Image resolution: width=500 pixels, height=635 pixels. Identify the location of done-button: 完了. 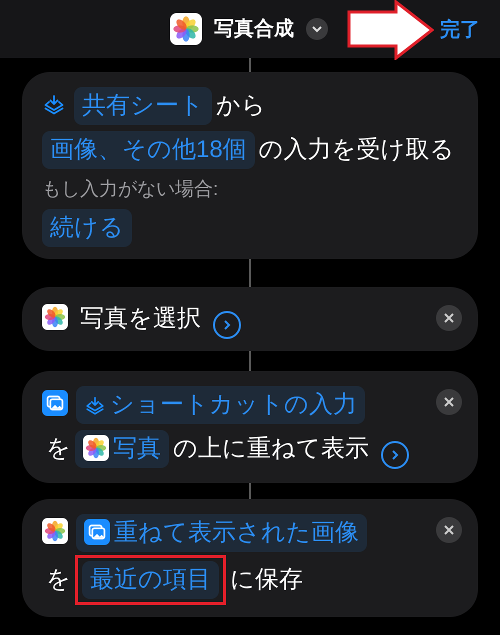
(460, 30).